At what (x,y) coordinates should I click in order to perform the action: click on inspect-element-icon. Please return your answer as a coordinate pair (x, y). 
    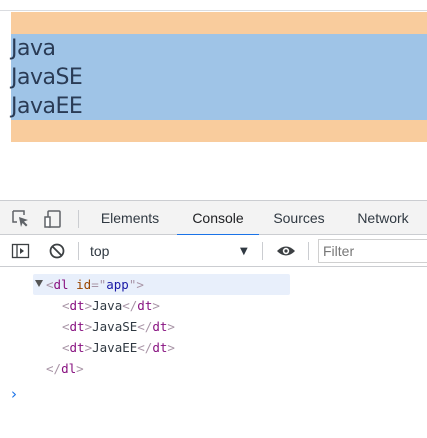
    Looking at the image, I should click on (21, 219).